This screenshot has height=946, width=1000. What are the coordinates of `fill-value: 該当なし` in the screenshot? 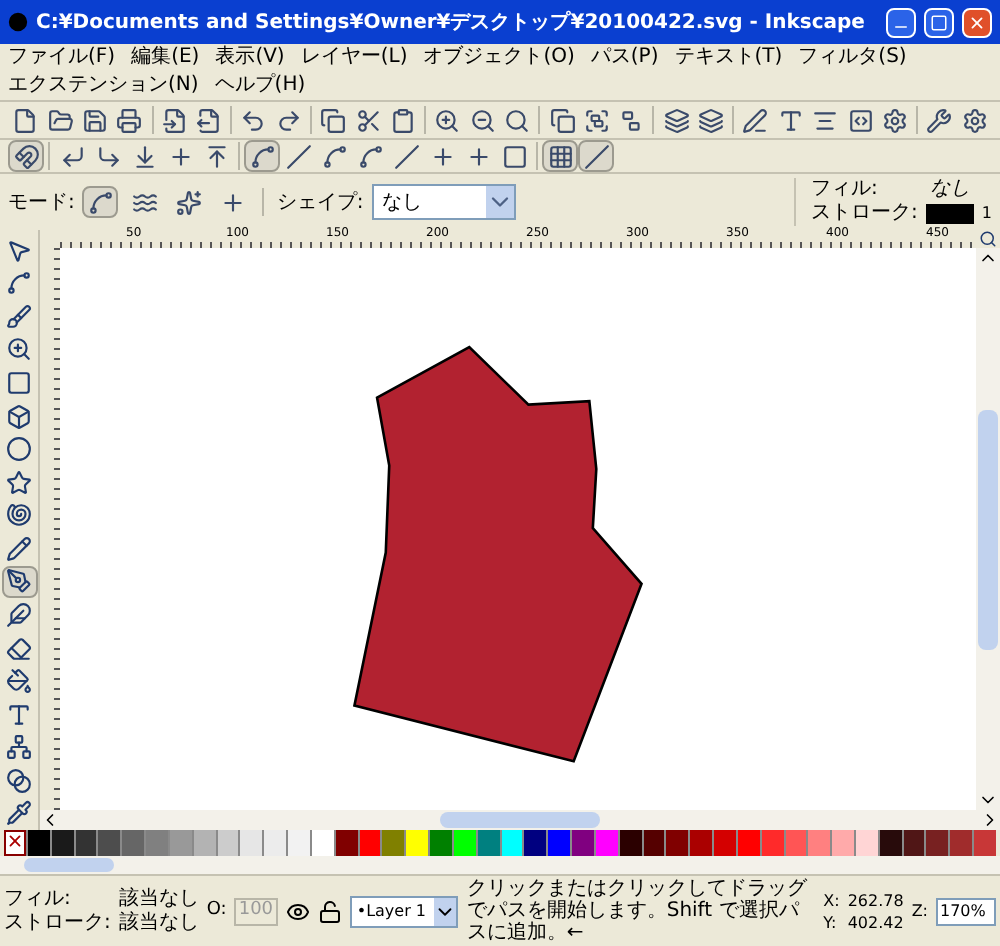 It's located at (158, 899).